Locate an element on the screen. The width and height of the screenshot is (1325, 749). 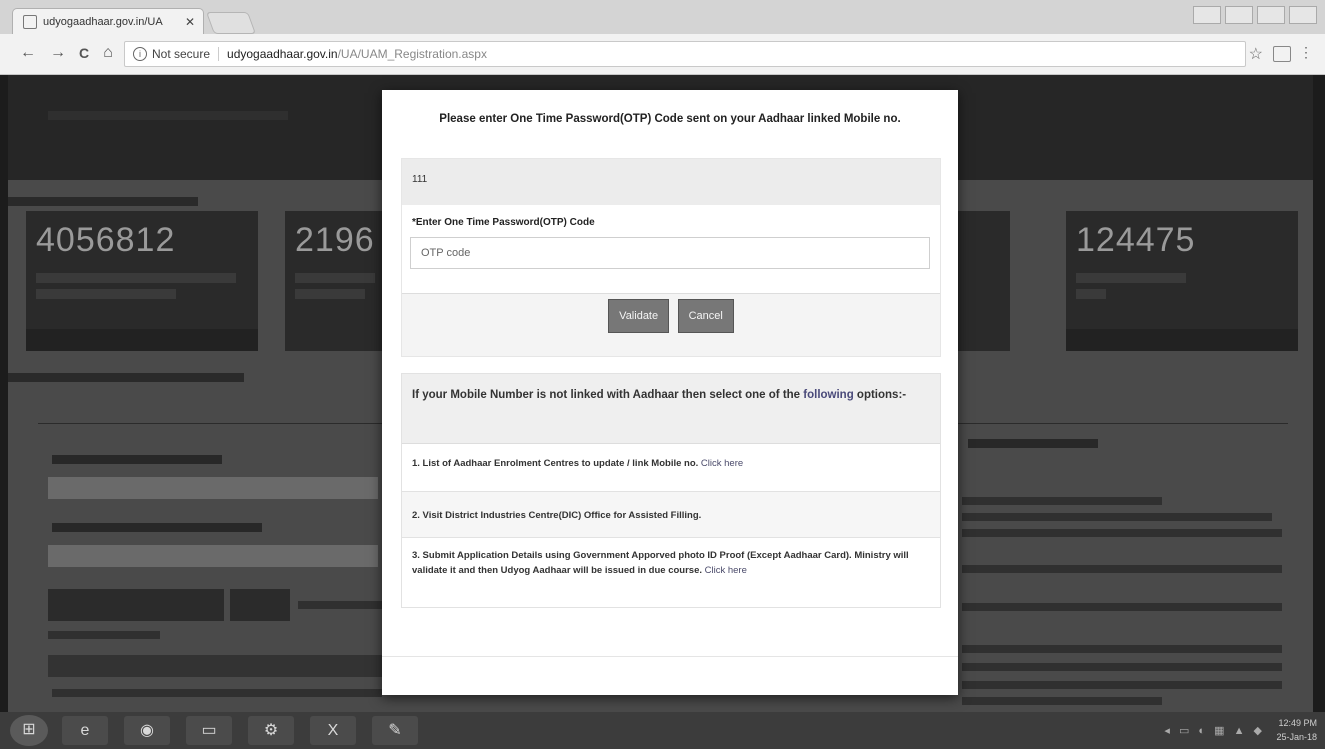
aadhaar-number-input is located at coordinates (213, 488).